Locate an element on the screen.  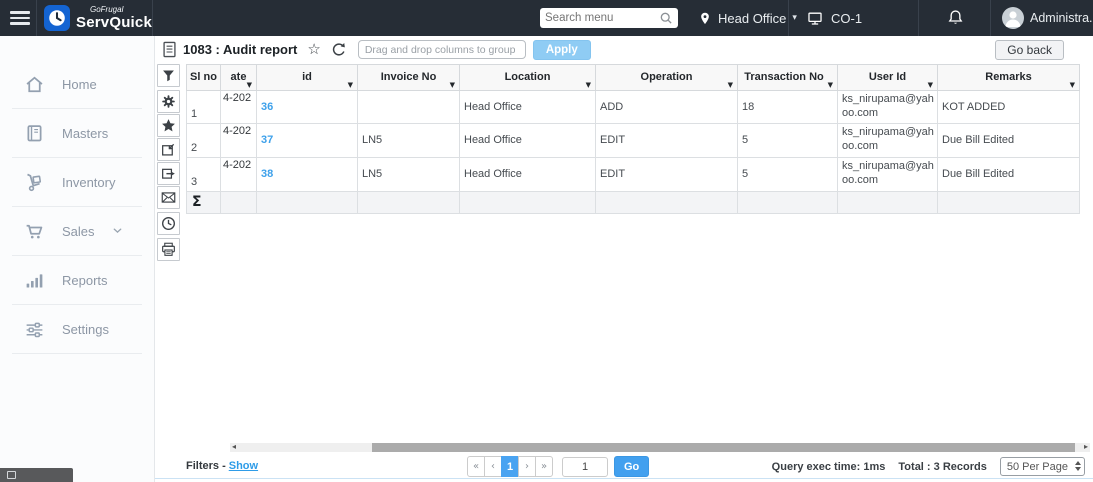
scroll-left-icon: ◂ is located at coordinates (234, 447).